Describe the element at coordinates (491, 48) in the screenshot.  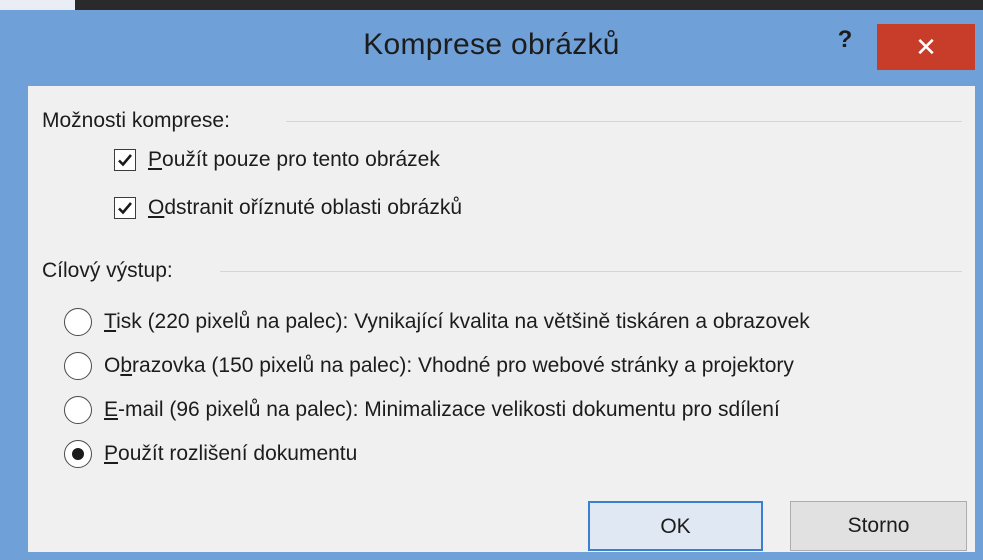
I see `title-bar: Komprese obrázků ? ✕` at that location.